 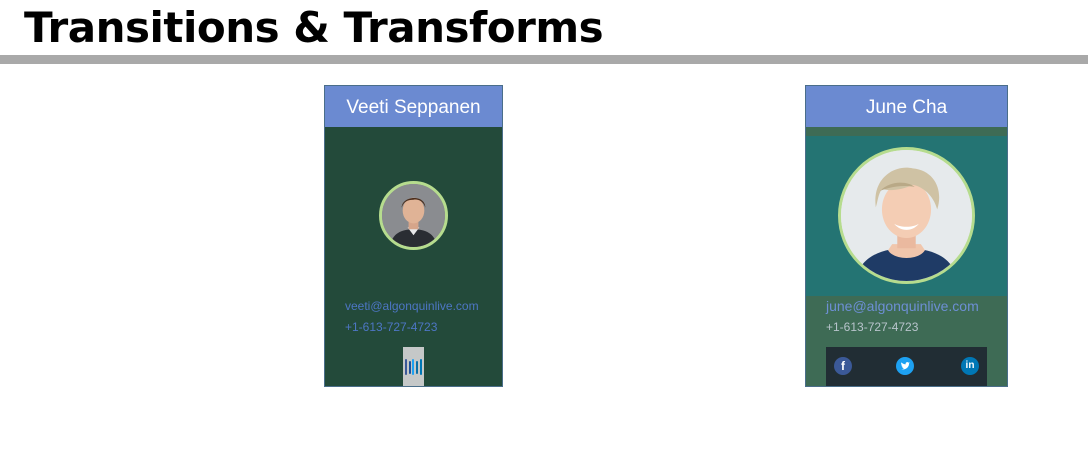 I want to click on social-bar-collapsed, so click(x=413, y=366).